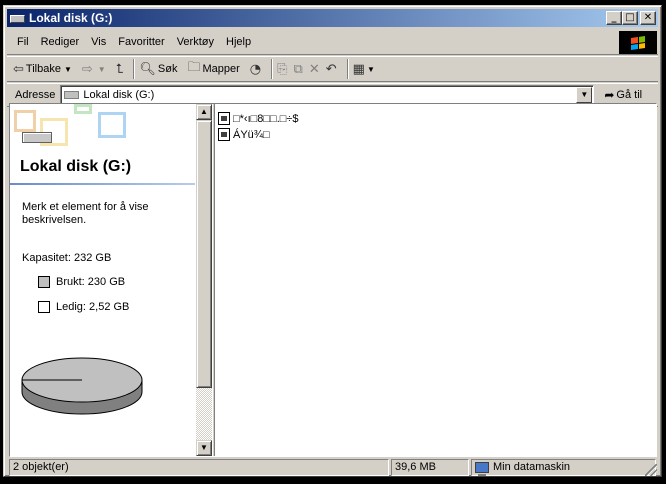 The height and width of the screenshot is (484, 666). What do you see at coordinates (141, 42) in the screenshot?
I see `menu-favorites: Favoritter` at bounding box center [141, 42].